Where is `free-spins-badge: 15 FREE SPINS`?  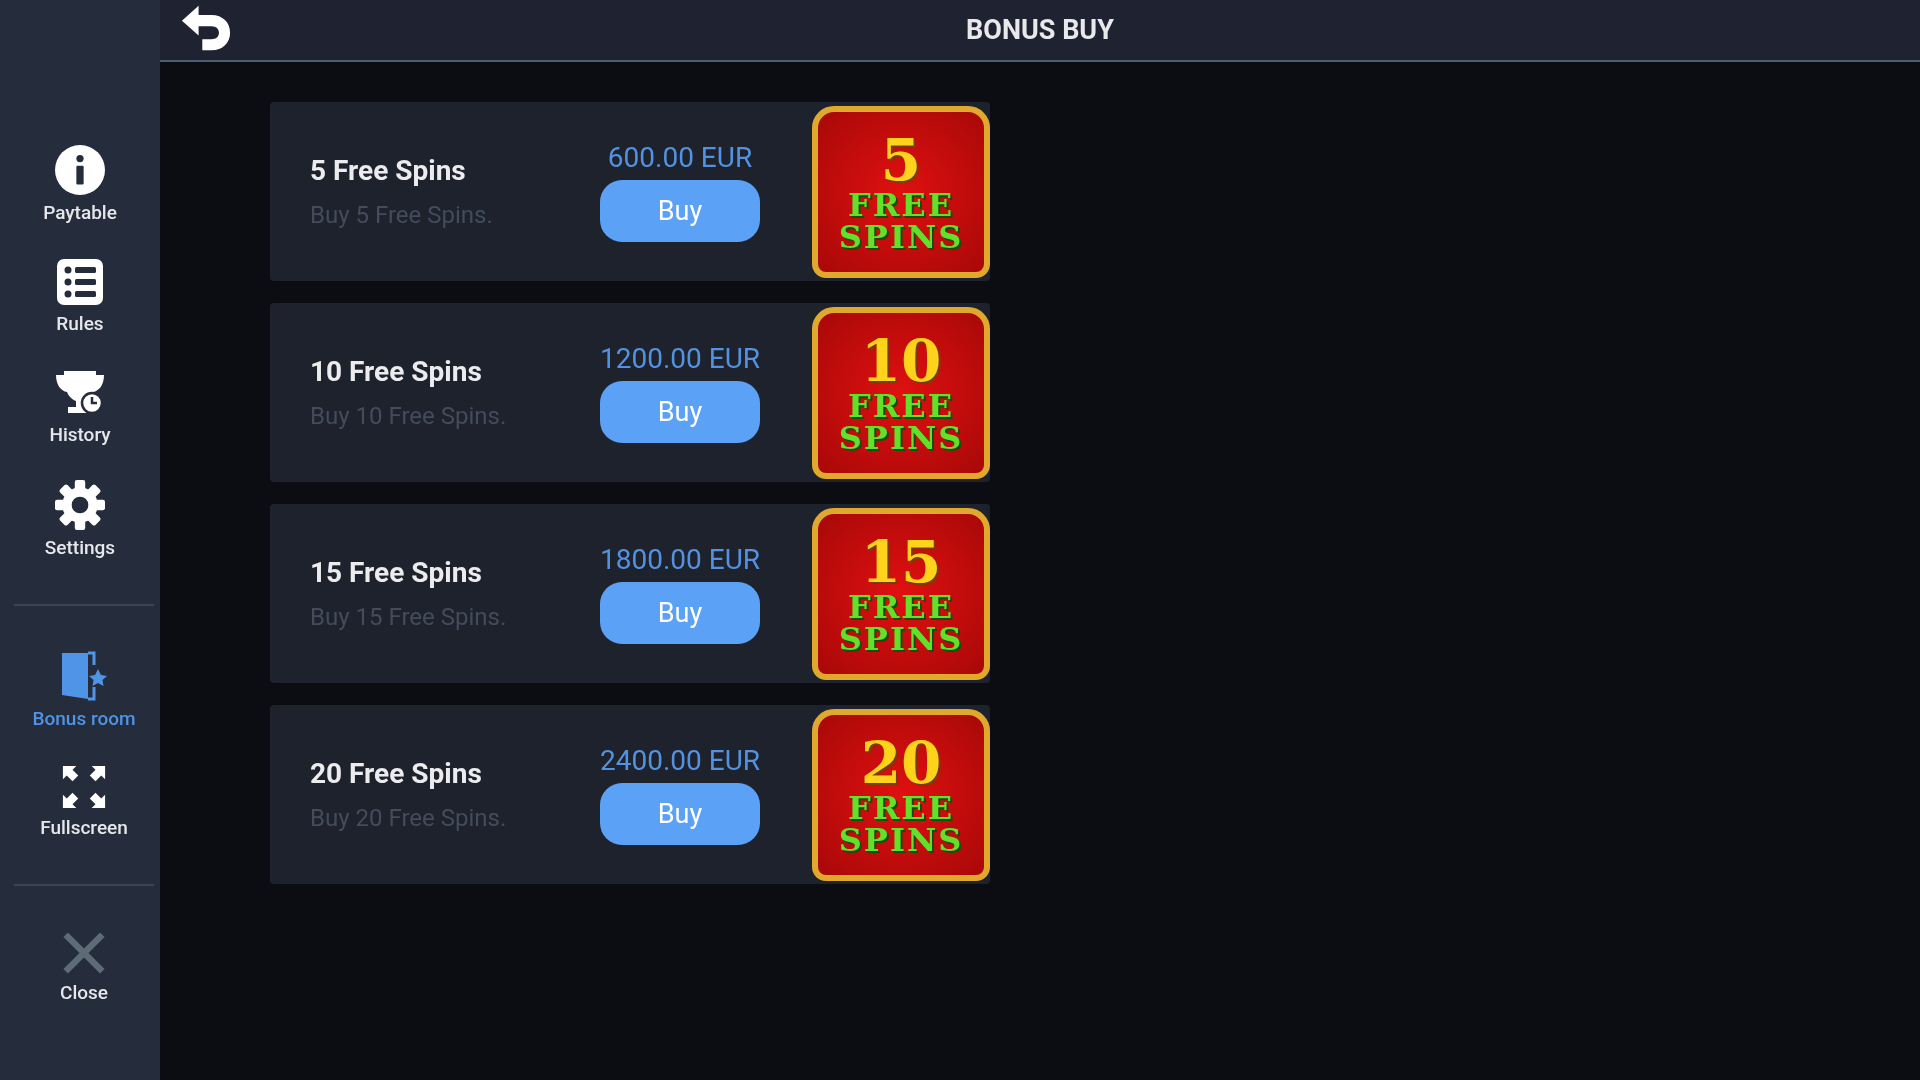 free-spins-badge: 15 FREE SPINS is located at coordinates (901, 593).